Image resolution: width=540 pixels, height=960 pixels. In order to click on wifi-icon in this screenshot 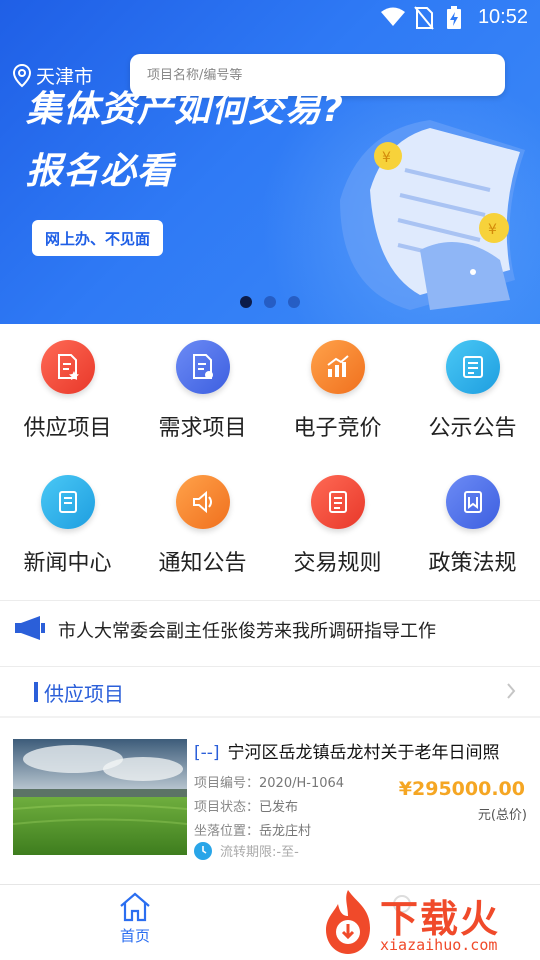, I will do `click(393, 19)`.